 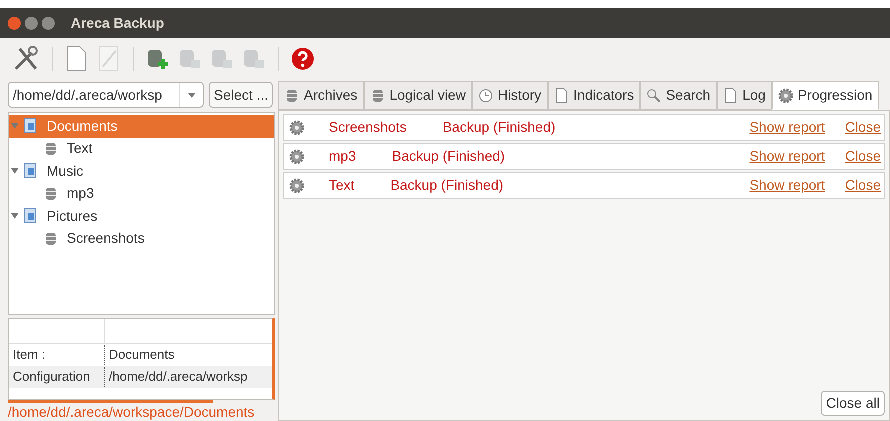 What do you see at coordinates (486, 96) in the screenshot?
I see `clock-icon` at bounding box center [486, 96].